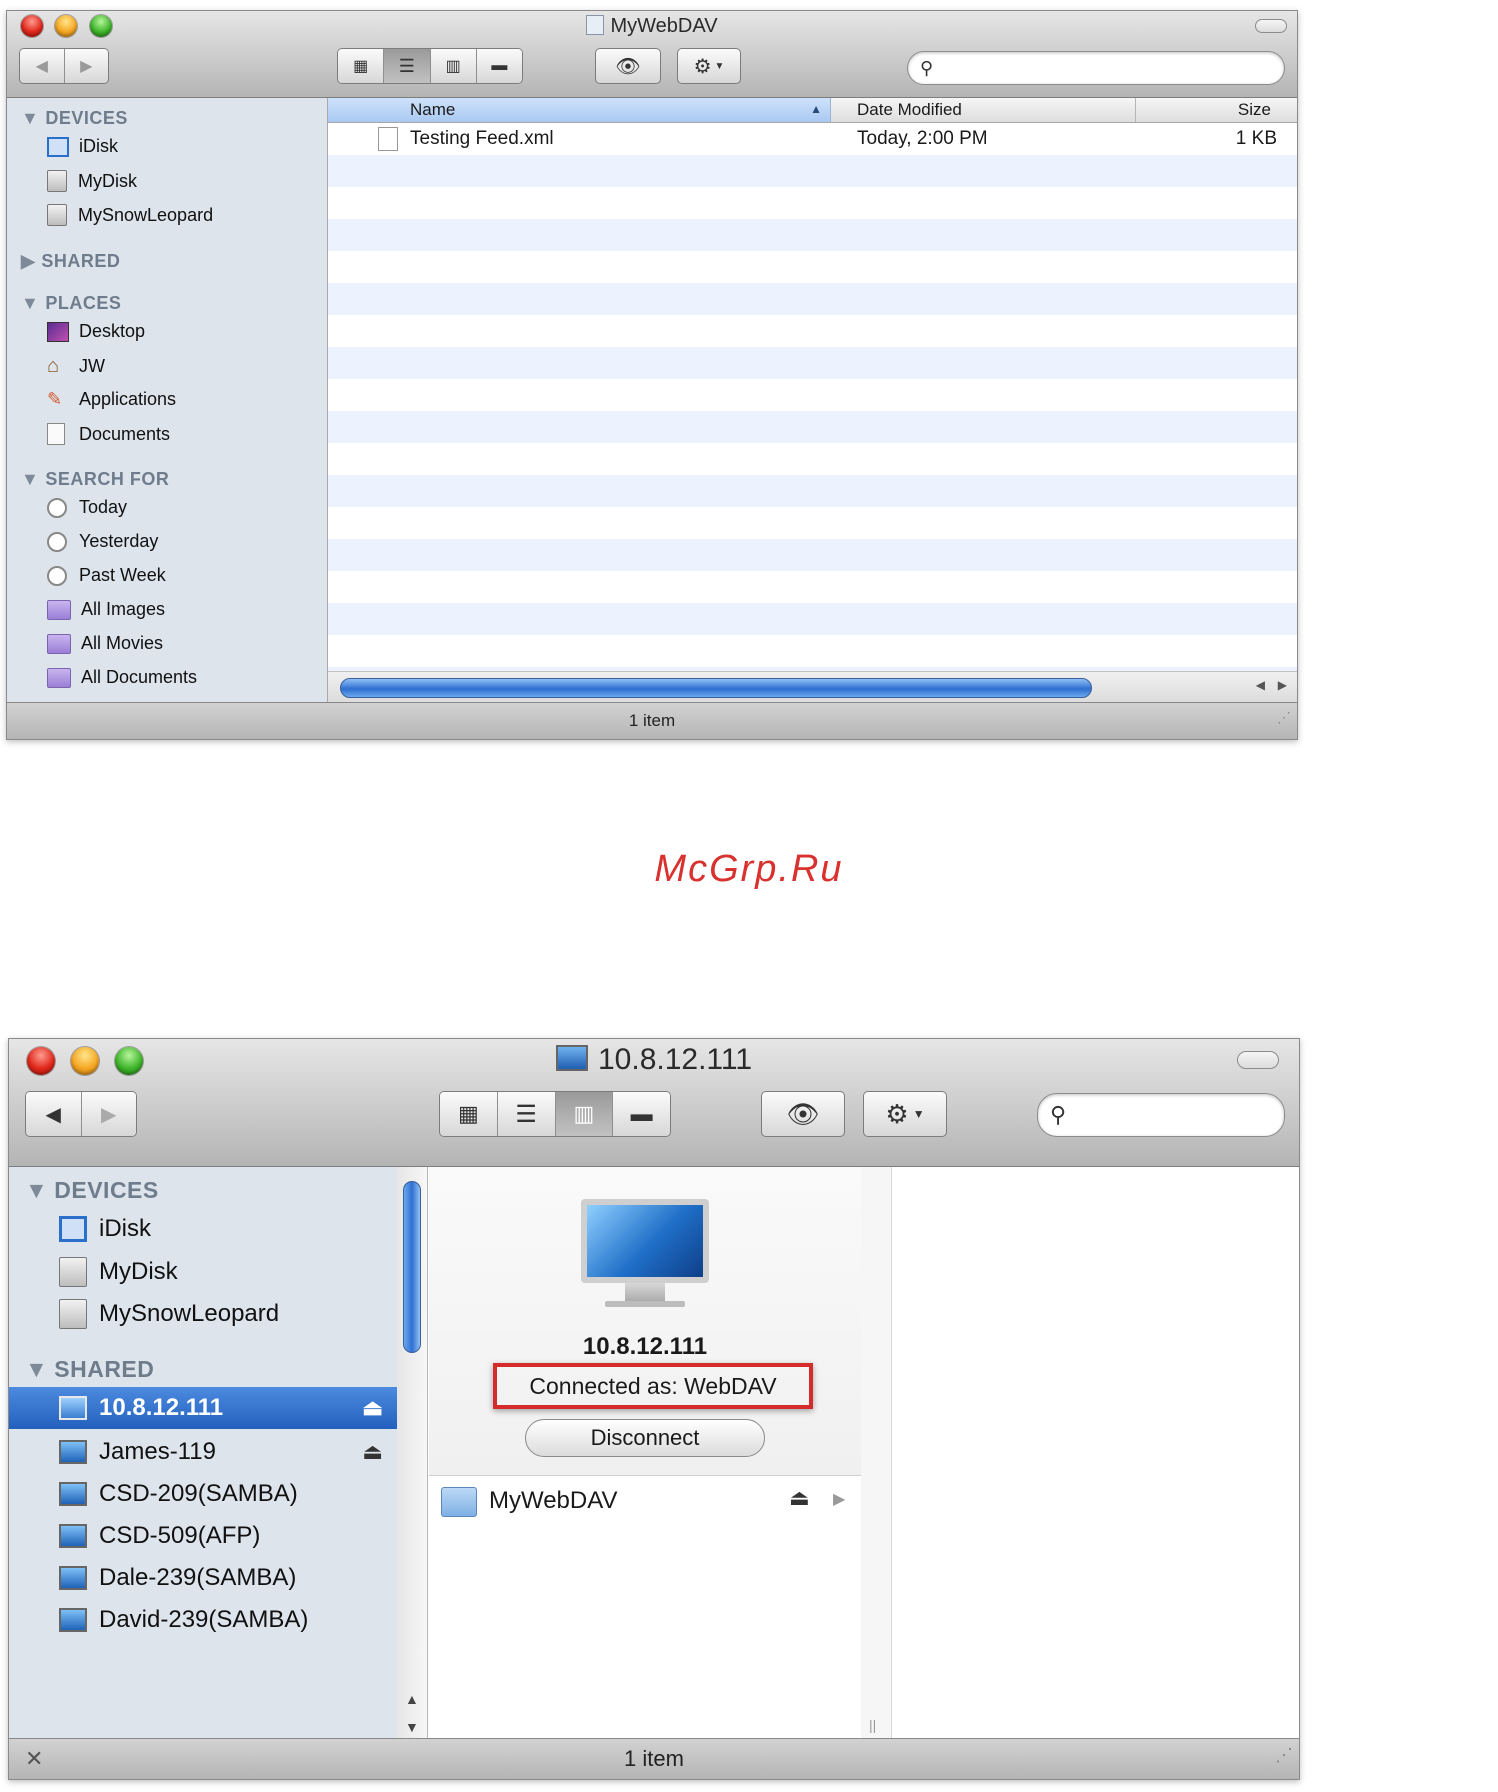  I want to click on sidebar-scrollbar: ▲ ▼, so click(412, 1454).